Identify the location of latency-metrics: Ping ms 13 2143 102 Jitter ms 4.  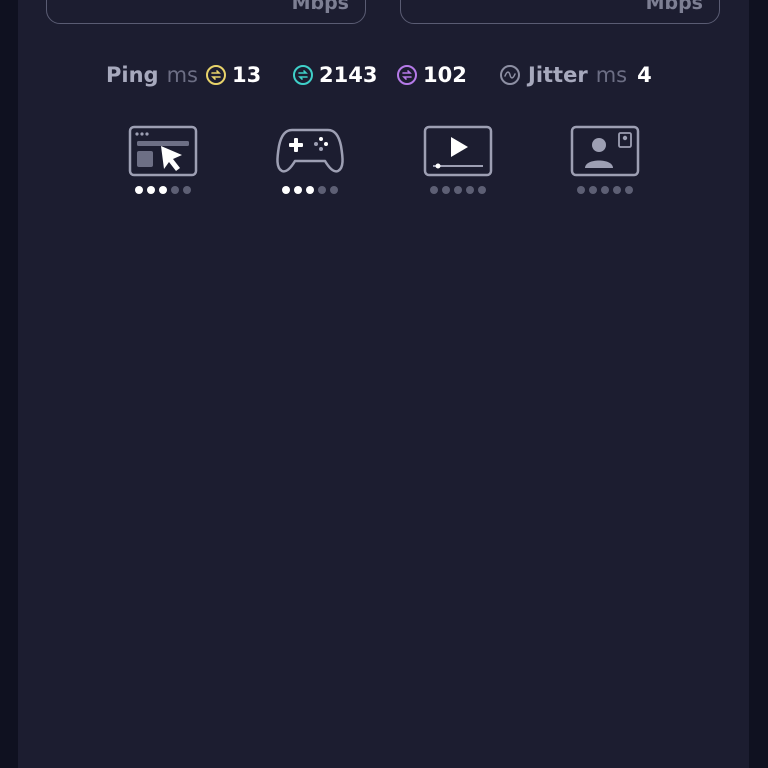
(383, 75).